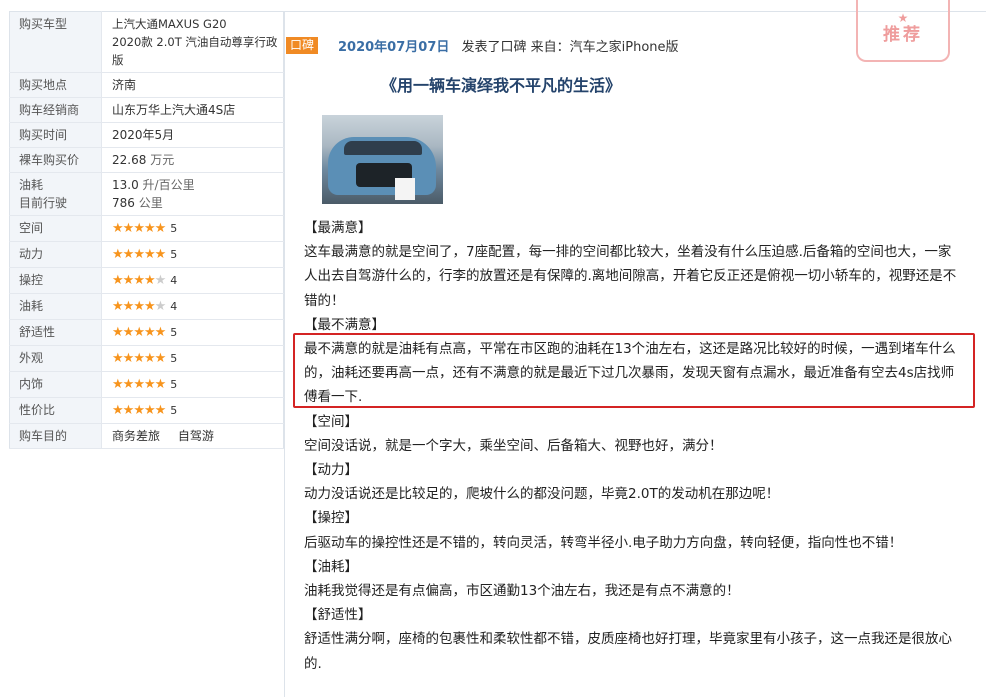 The image size is (986, 697). Describe the element at coordinates (522, 591) in the screenshot. I see `section-text: 油耗我觉得还是有点偏高，市区通勤13个油左右，我还是有点不满意的！` at that location.